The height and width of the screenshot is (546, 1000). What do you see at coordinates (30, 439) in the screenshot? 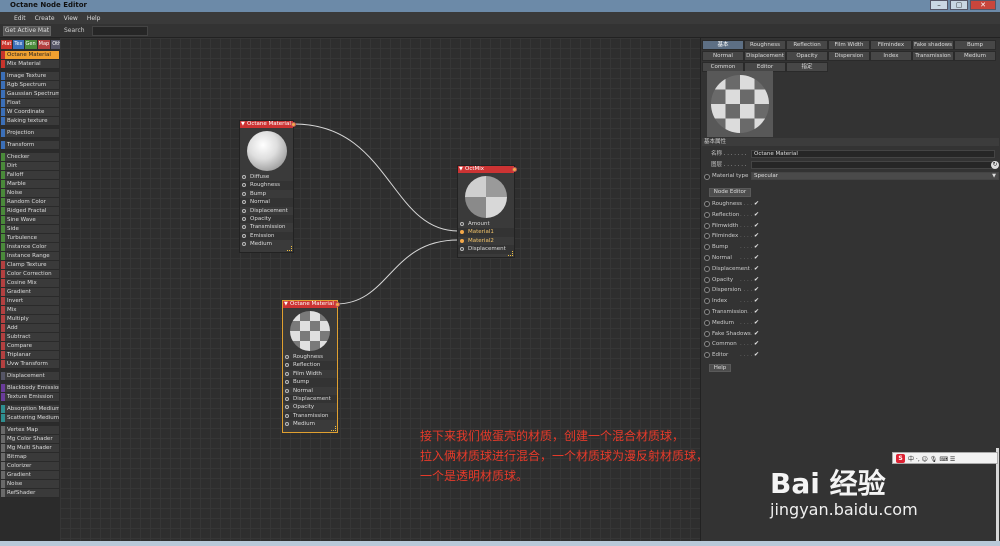
I see `node-list-item: Mg Color Shader` at bounding box center [30, 439].